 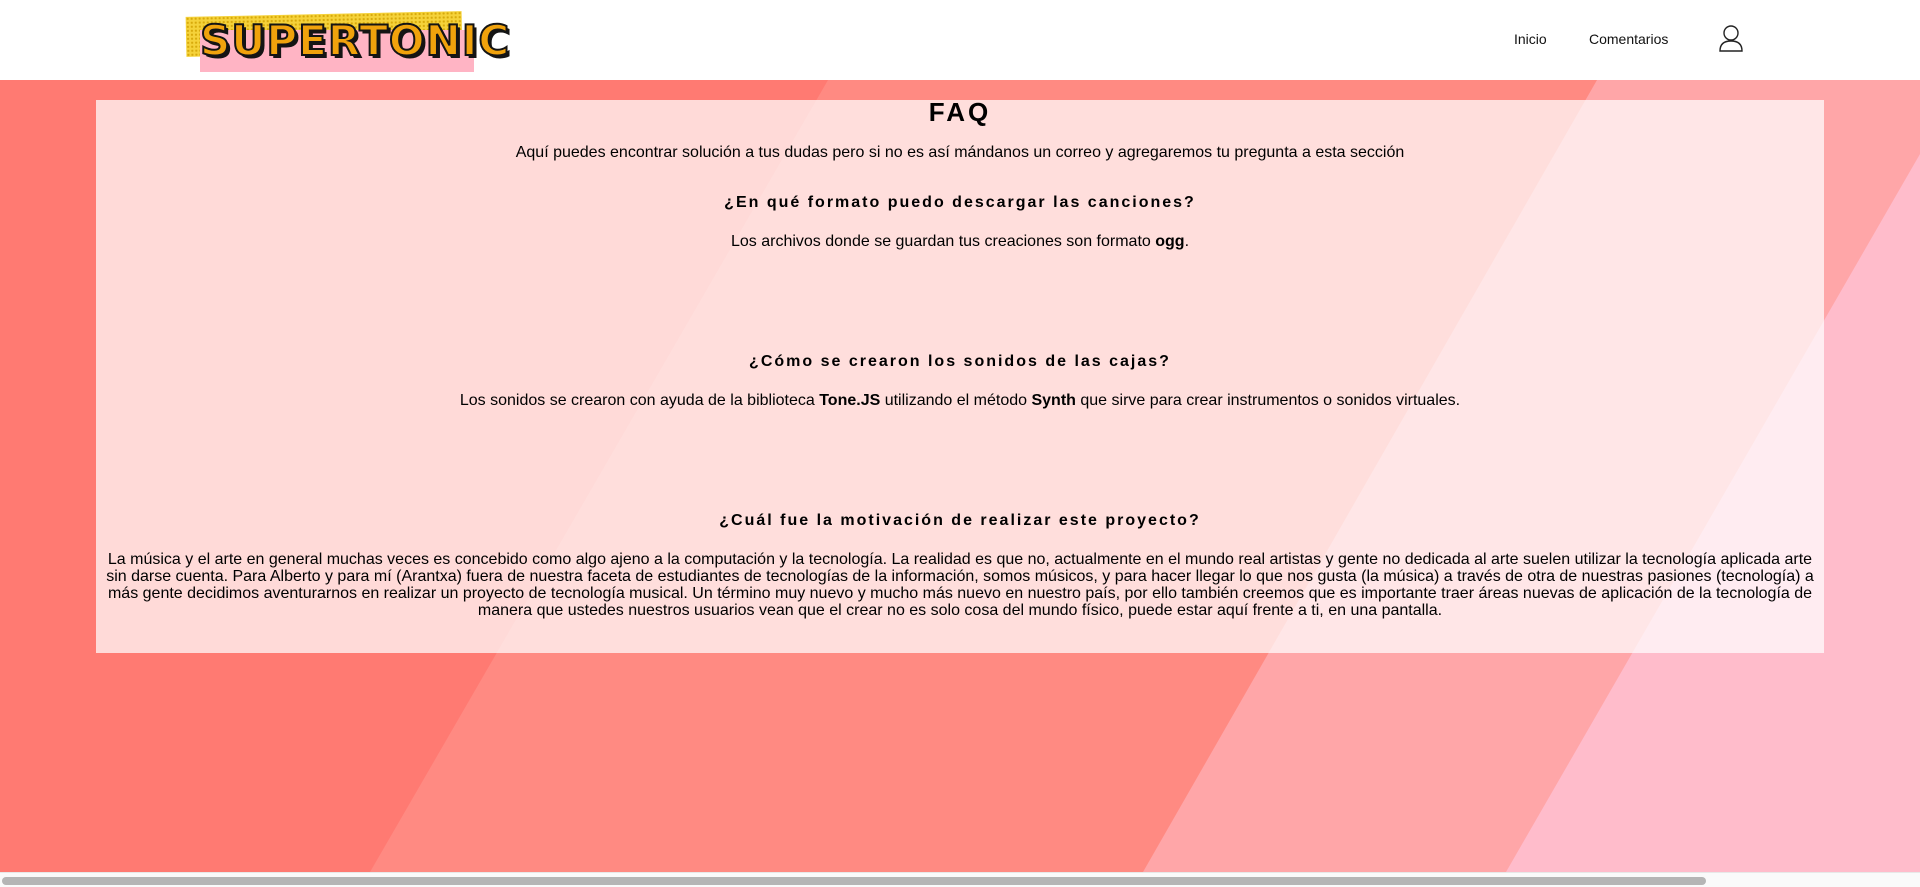 I want to click on user-icon, so click(x=1731, y=38).